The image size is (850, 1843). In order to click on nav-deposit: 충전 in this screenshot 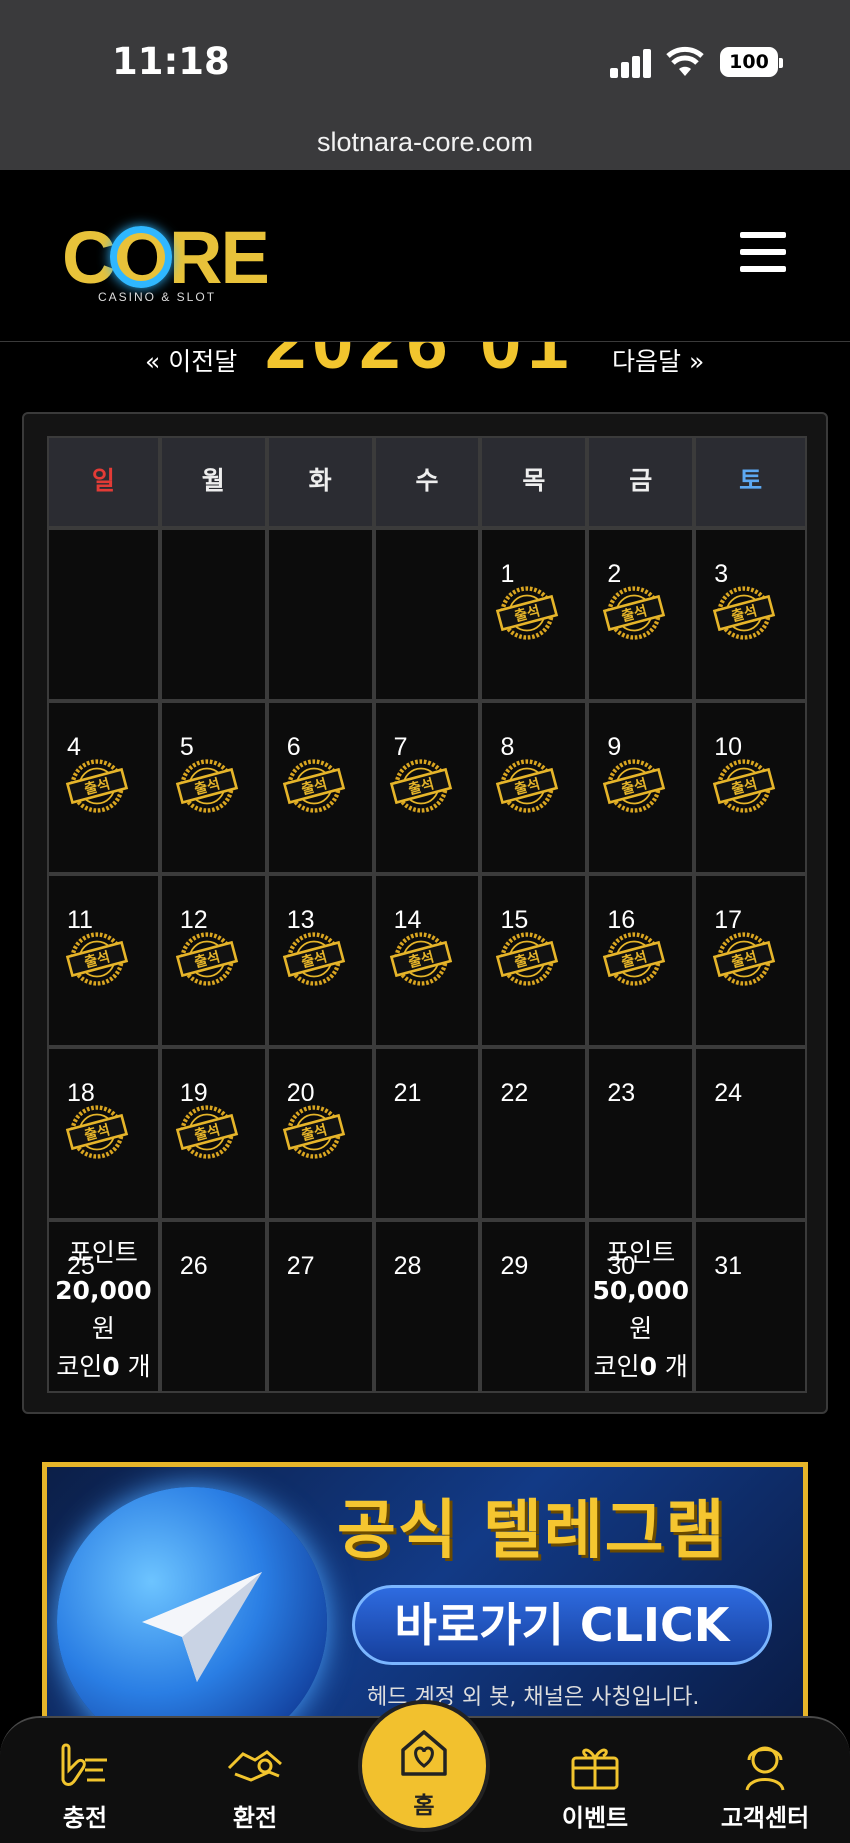, I will do `click(85, 1786)`.